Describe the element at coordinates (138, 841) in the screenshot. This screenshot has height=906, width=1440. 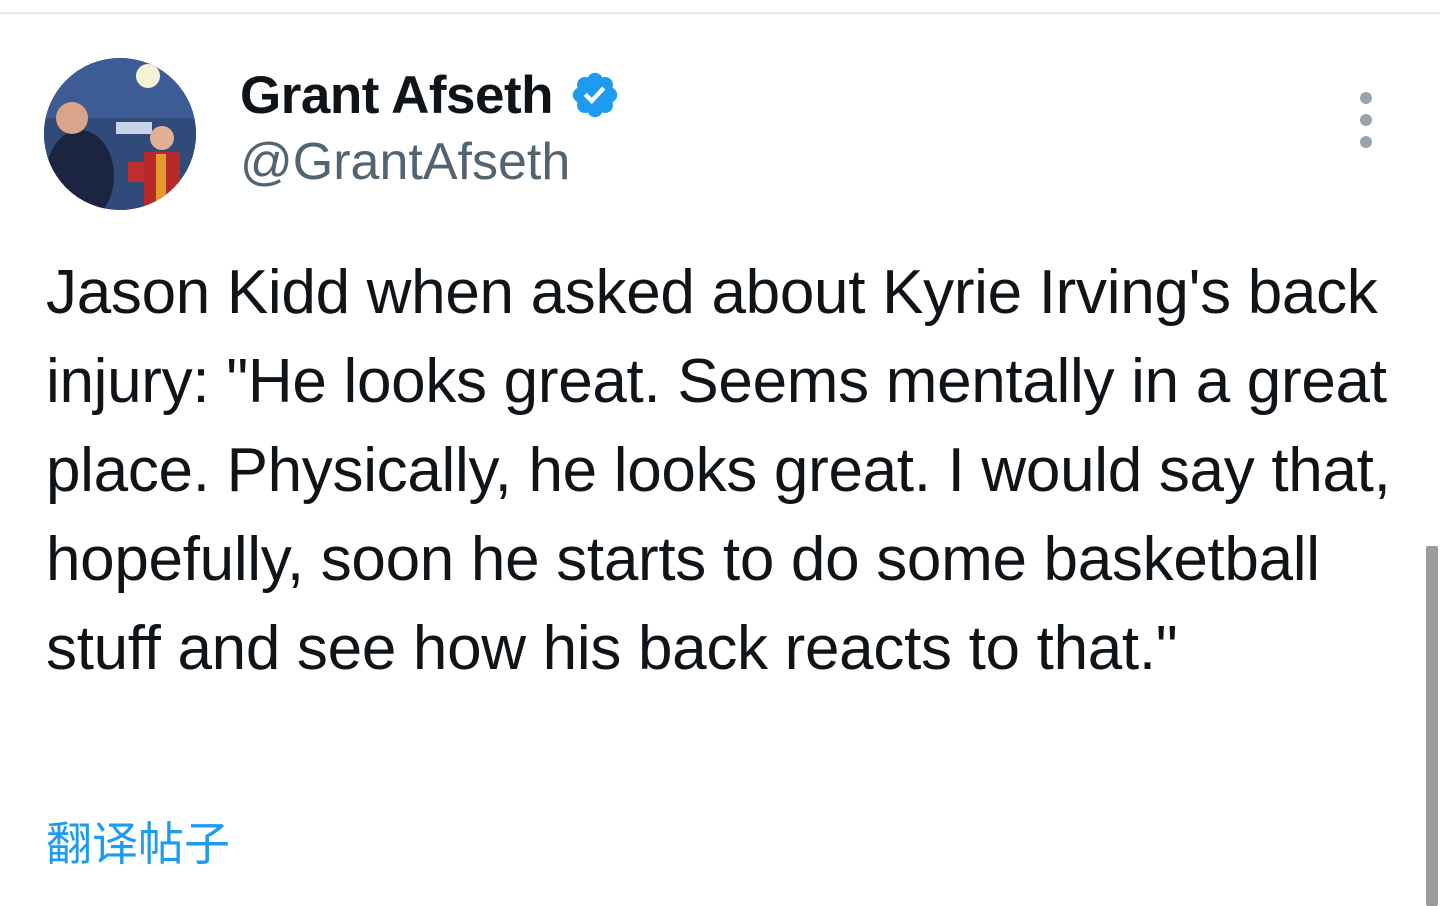
I see `translate-post-link: 翻译帖子` at that location.